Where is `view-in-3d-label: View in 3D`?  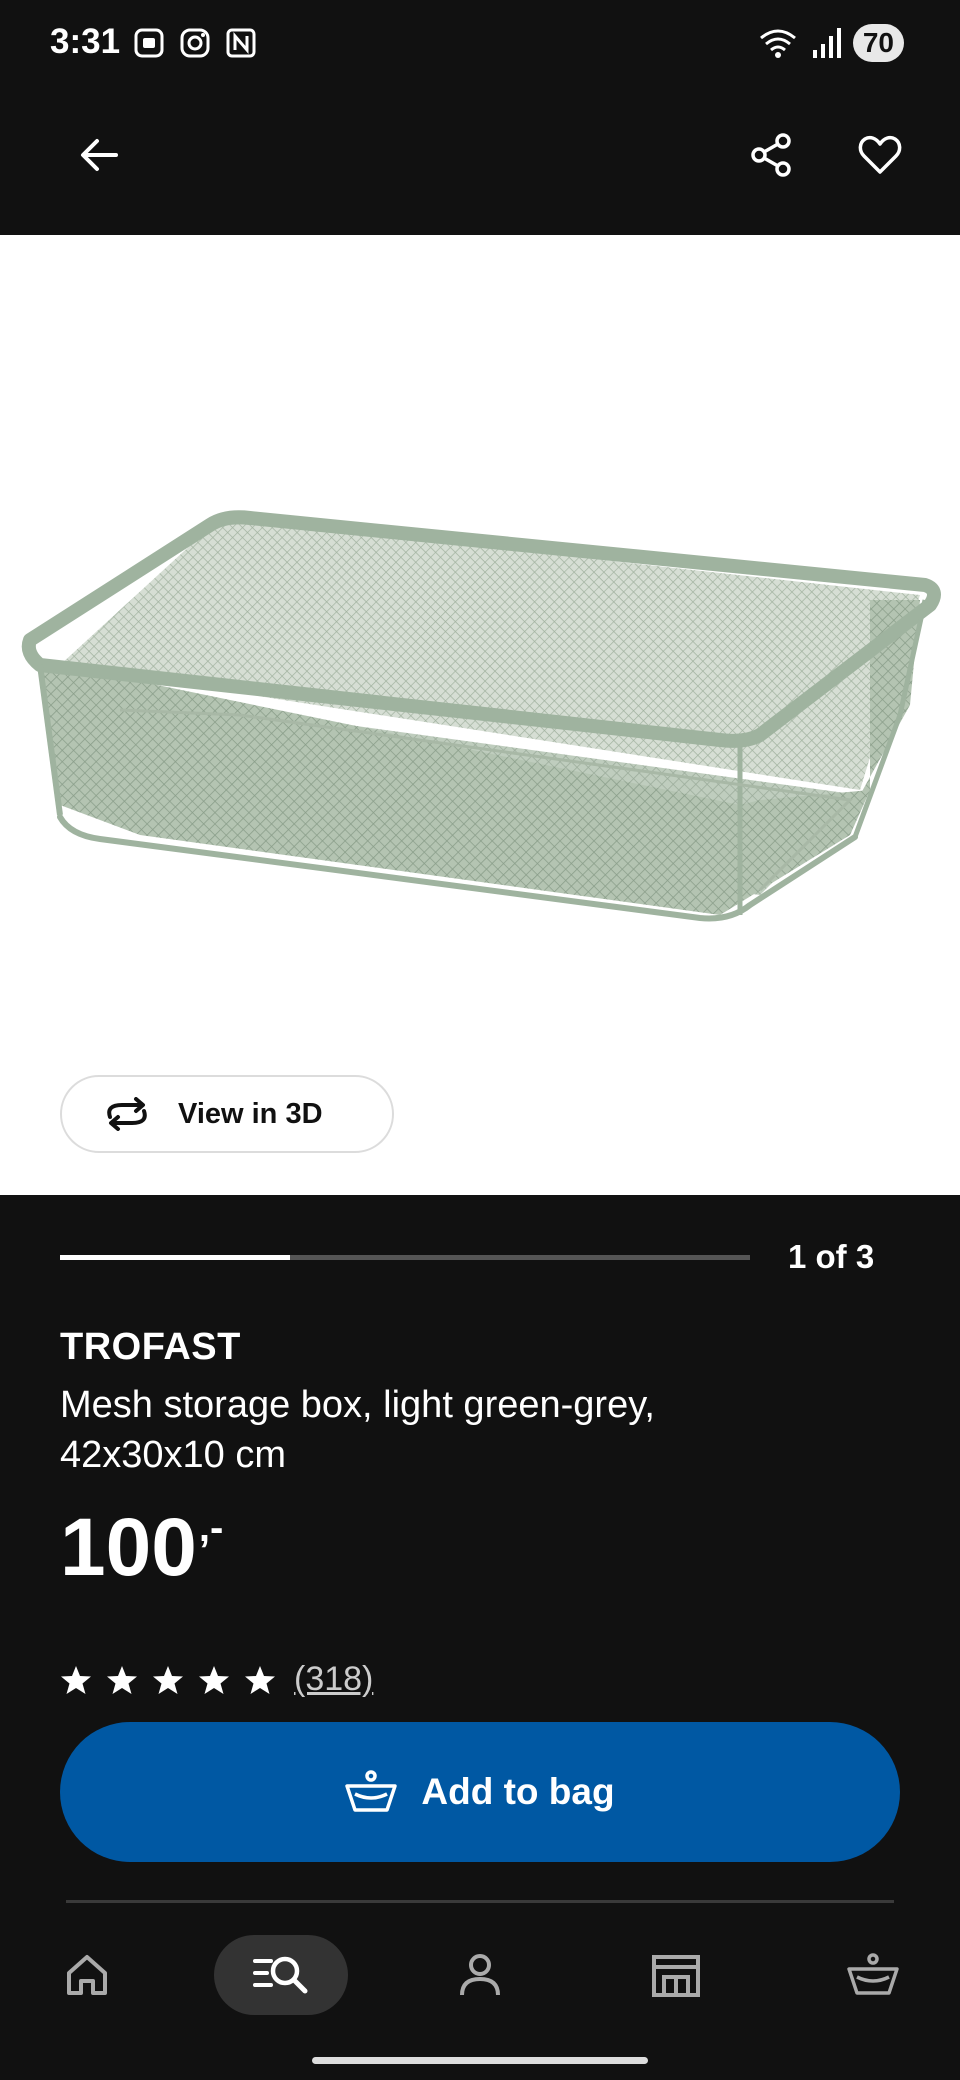
view-in-3d-label: View in 3D is located at coordinates (250, 1113).